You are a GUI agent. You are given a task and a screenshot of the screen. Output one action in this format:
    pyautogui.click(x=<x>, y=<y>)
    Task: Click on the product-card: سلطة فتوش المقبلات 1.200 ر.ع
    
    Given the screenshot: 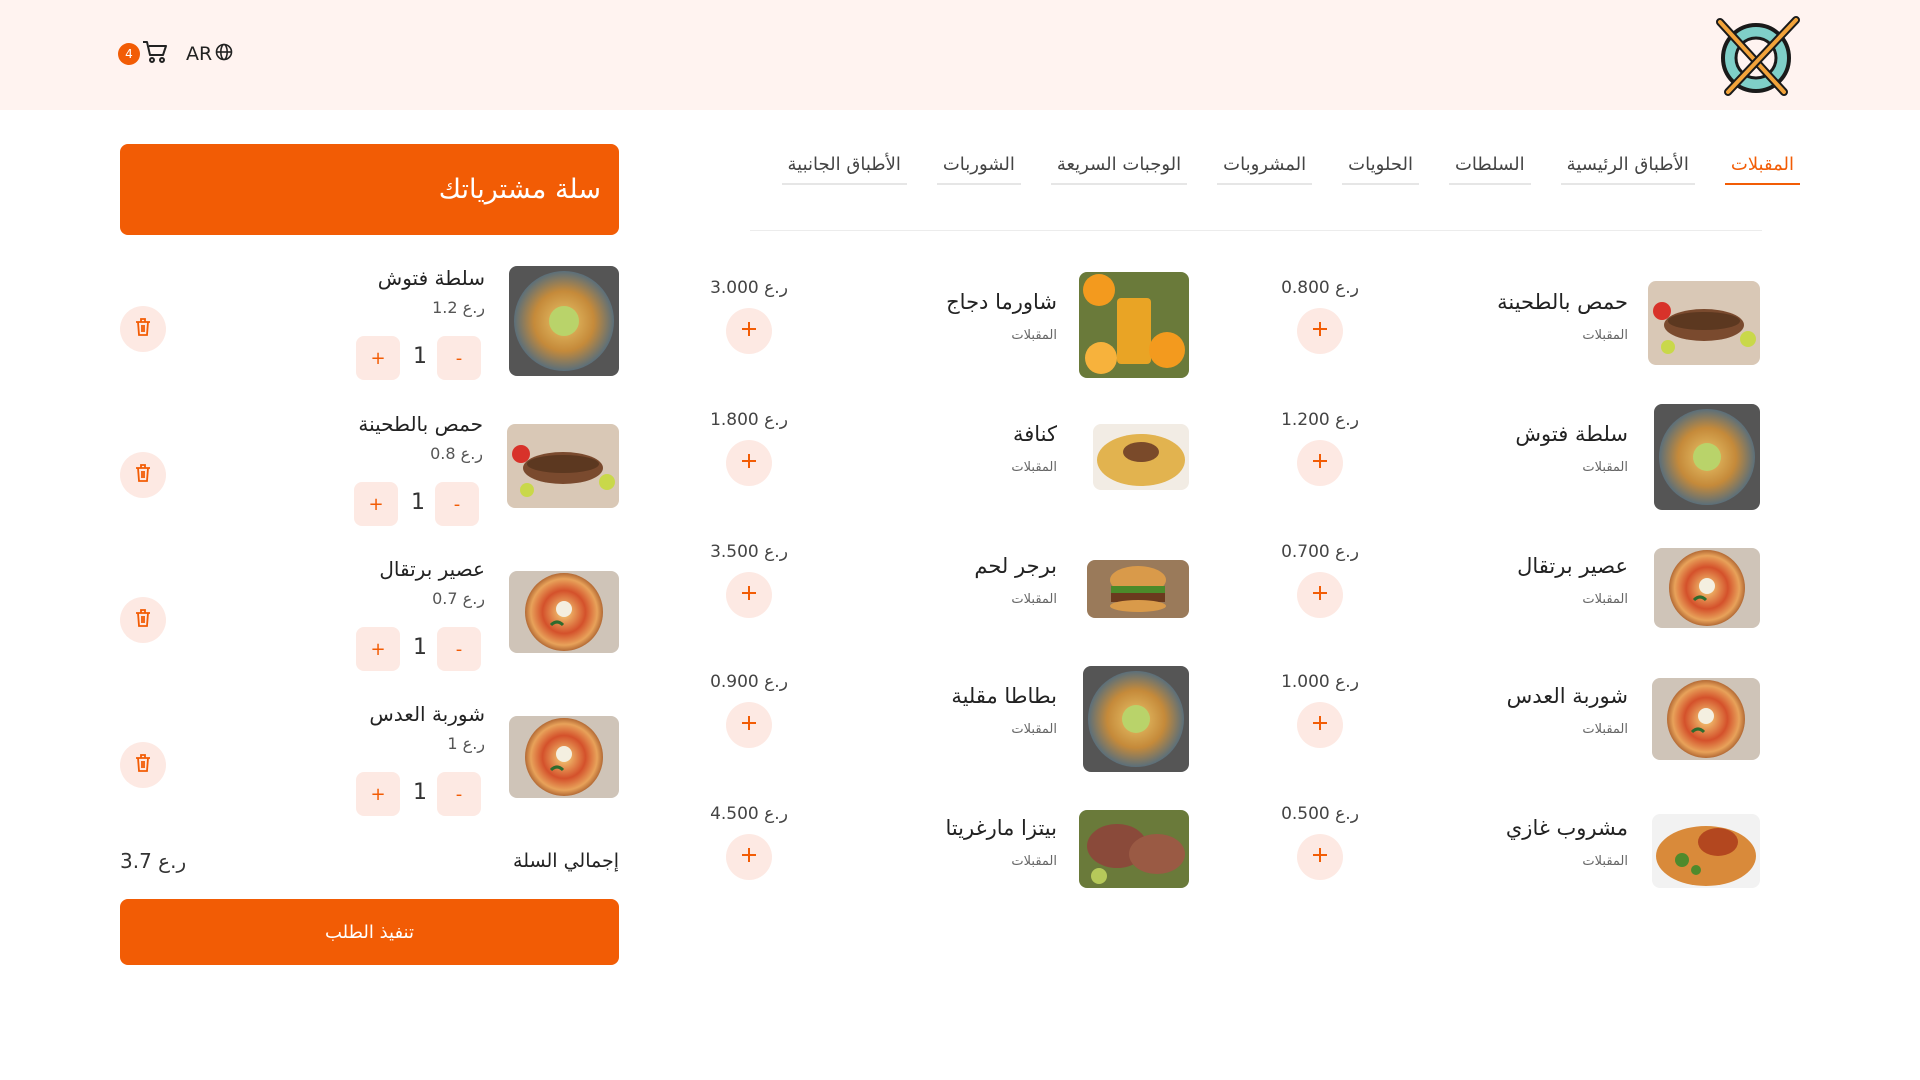 What is the action you would take?
    pyautogui.click(x=1520, y=459)
    